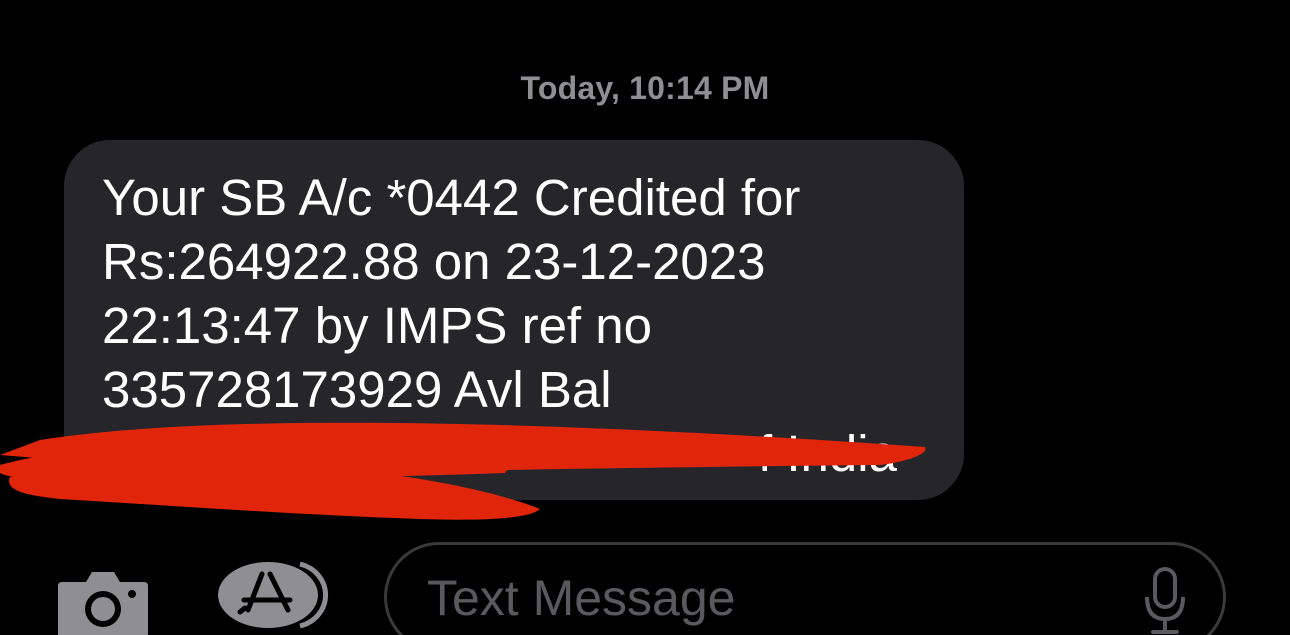  Describe the element at coordinates (434, 261) in the screenshot. I see `message-line: Rs:264922.88 on 23-12-2023` at that location.